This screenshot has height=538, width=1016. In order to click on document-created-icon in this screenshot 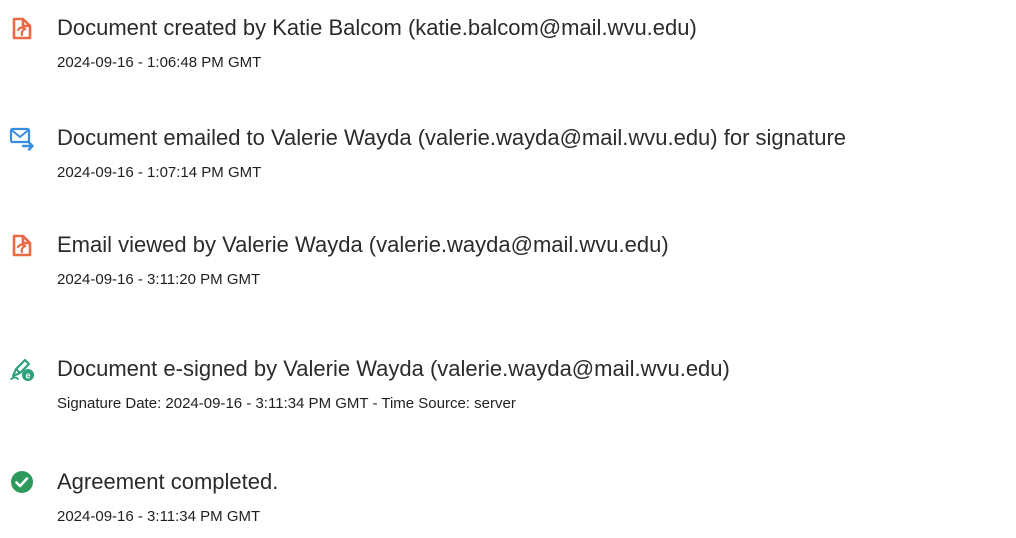, I will do `click(22, 28)`.